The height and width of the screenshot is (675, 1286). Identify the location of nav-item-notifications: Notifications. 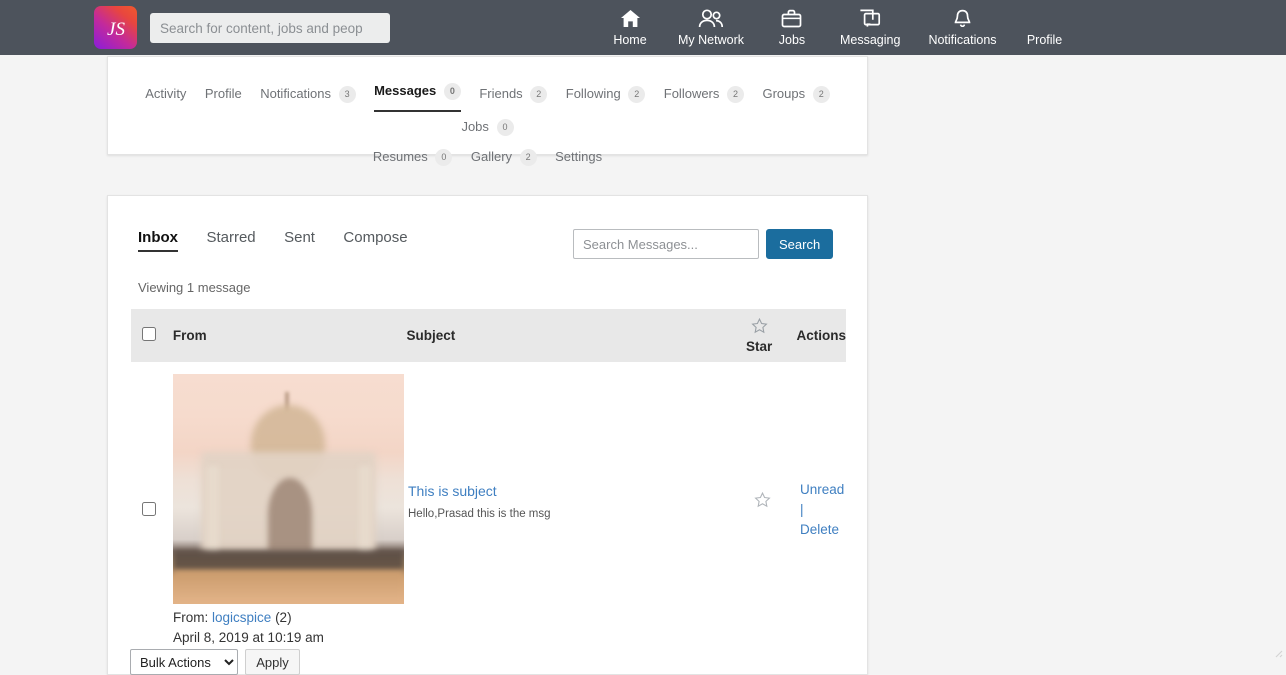
(962, 24).